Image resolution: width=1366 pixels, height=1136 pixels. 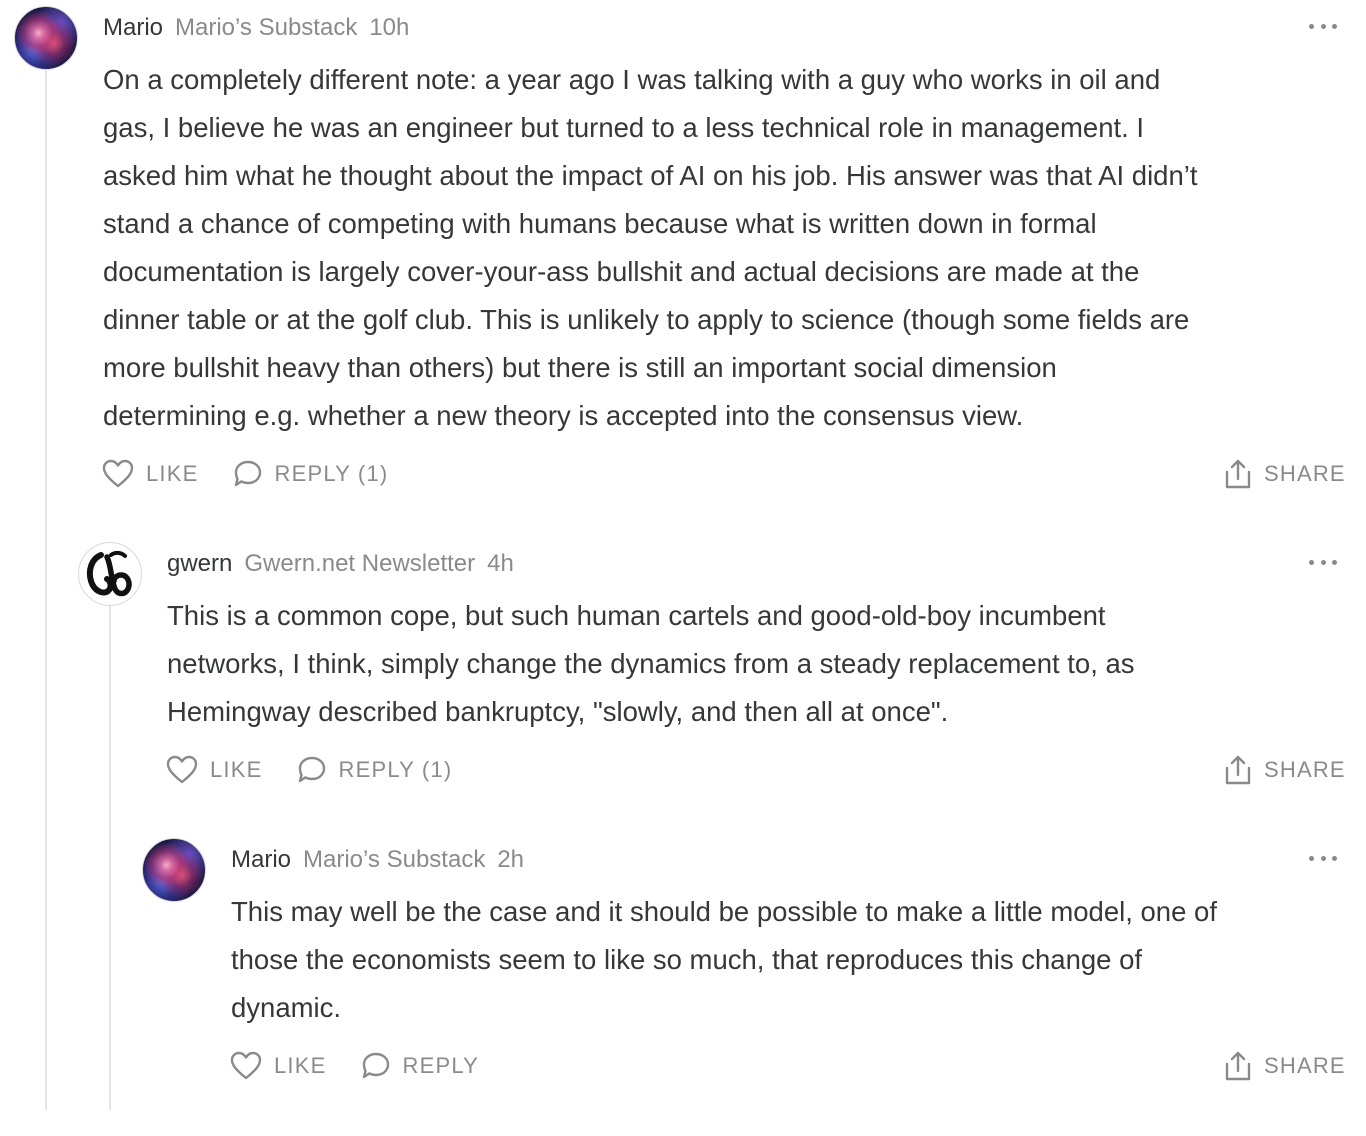 I want to click on gwern-logo-icon, so click(x=109, y=573).